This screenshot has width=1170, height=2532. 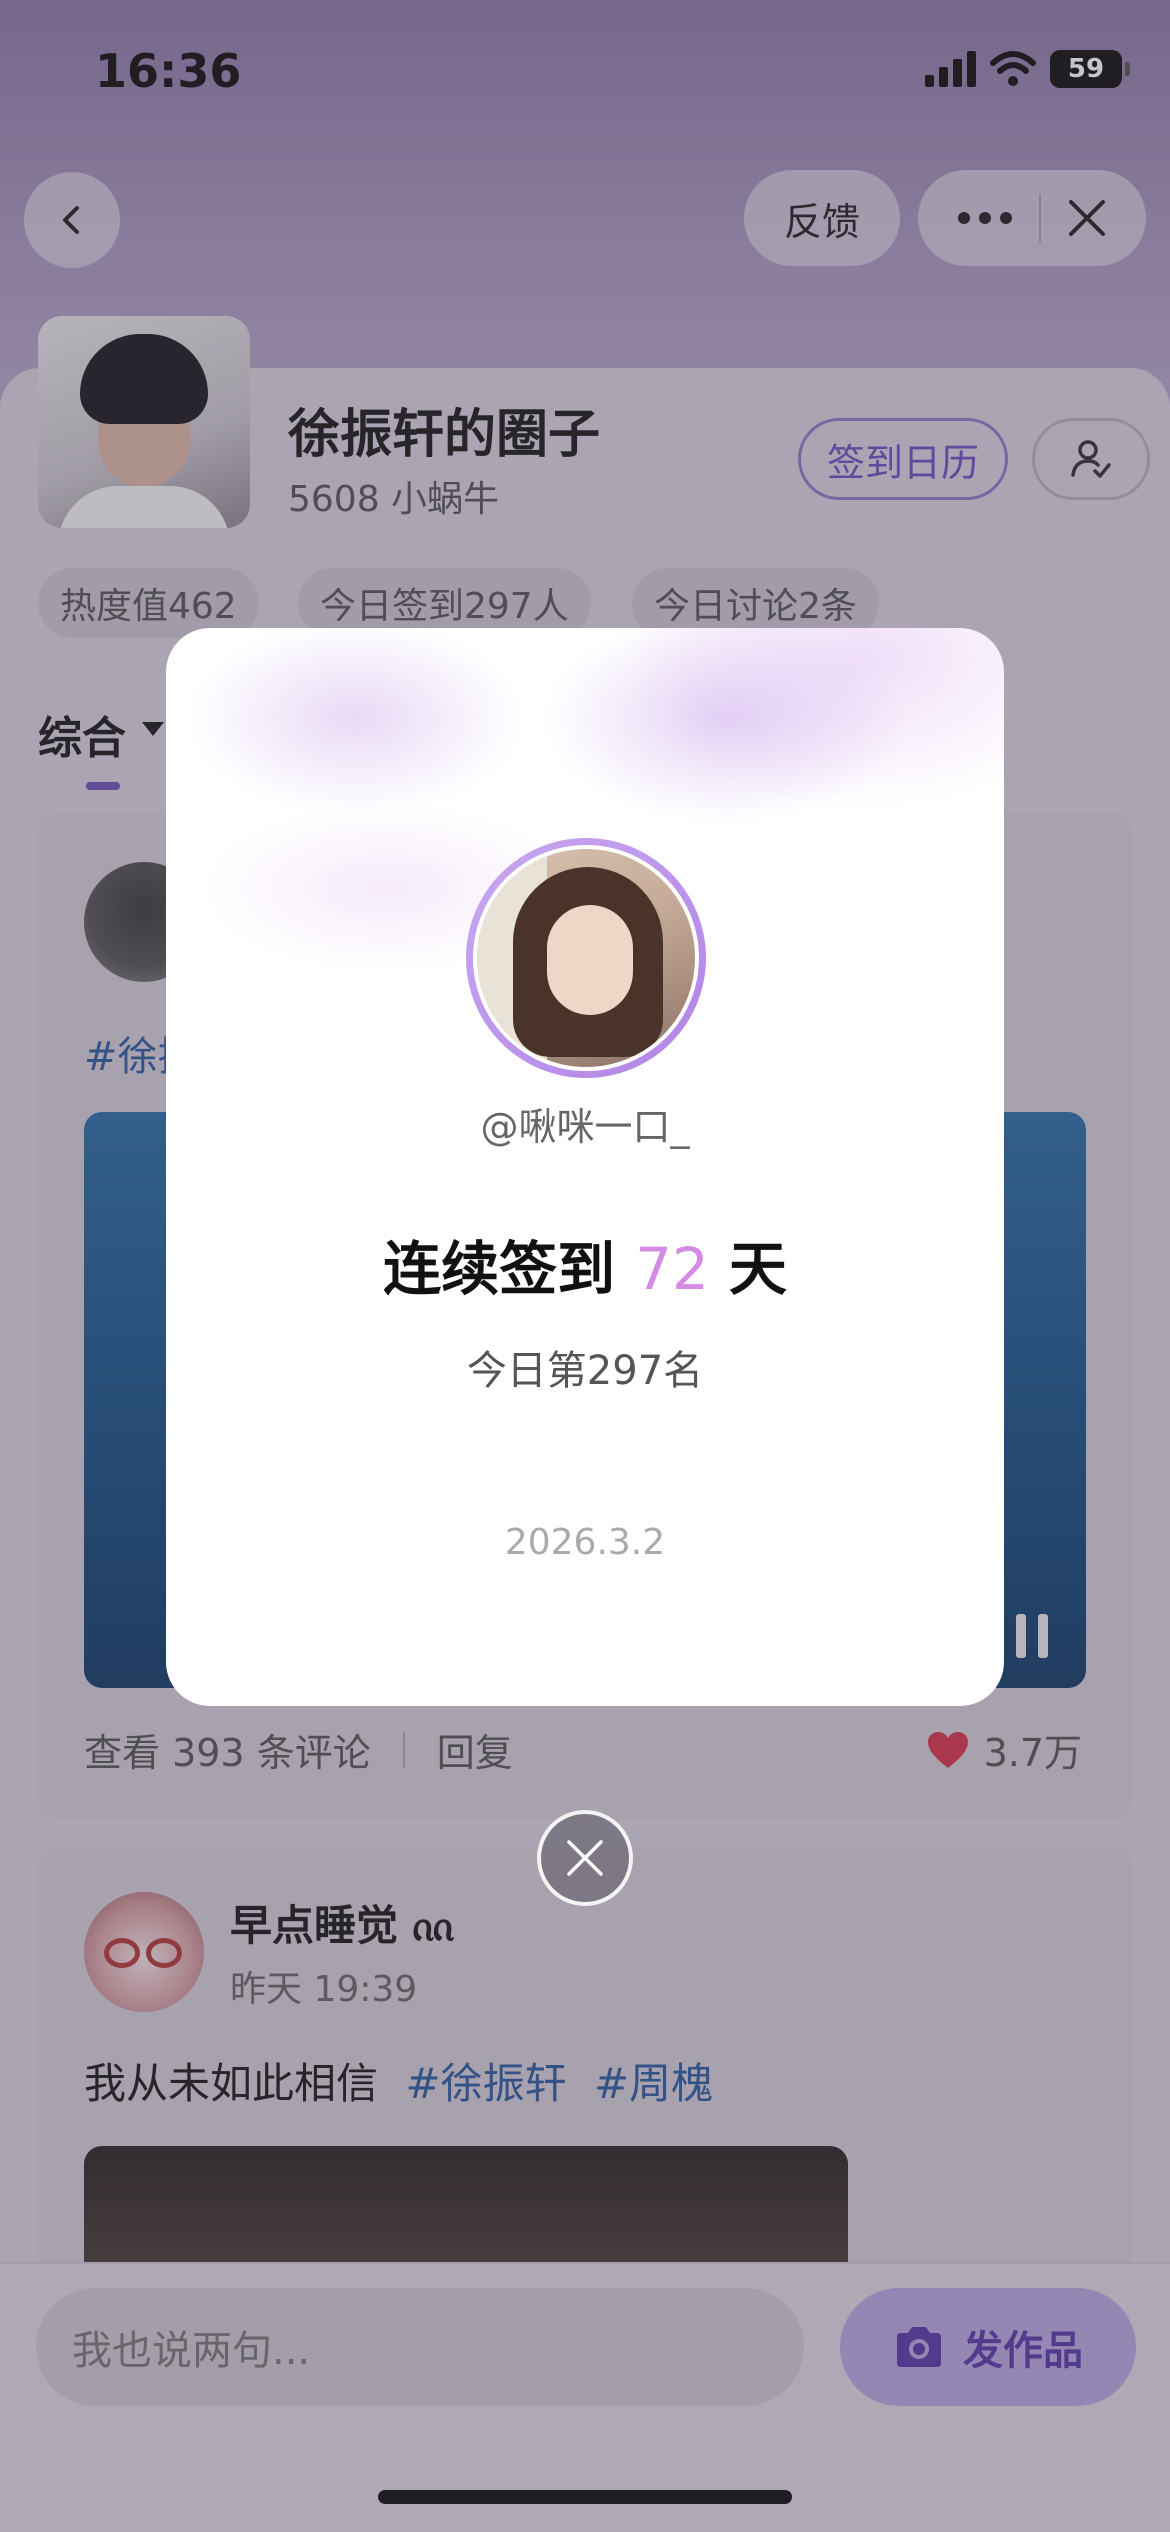 What do you see at coordinates (499, 1269) in the screenshot?
I see `streak-prefix: 连续签到` at bounding box center [499, 1269].